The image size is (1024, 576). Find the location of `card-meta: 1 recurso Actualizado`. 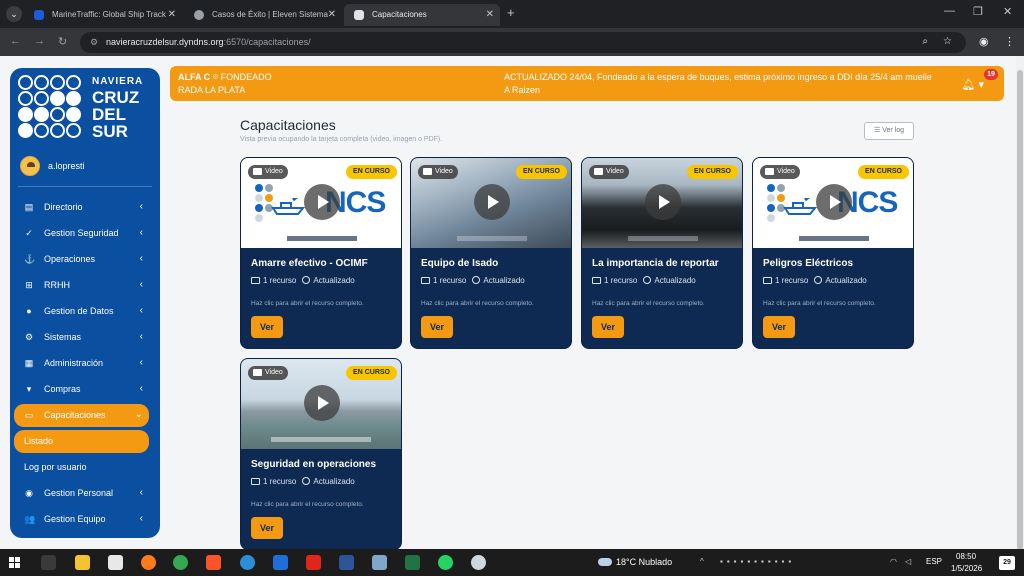

card-meta: 1 recurso Actualizado is located at coordinates (815, 280).